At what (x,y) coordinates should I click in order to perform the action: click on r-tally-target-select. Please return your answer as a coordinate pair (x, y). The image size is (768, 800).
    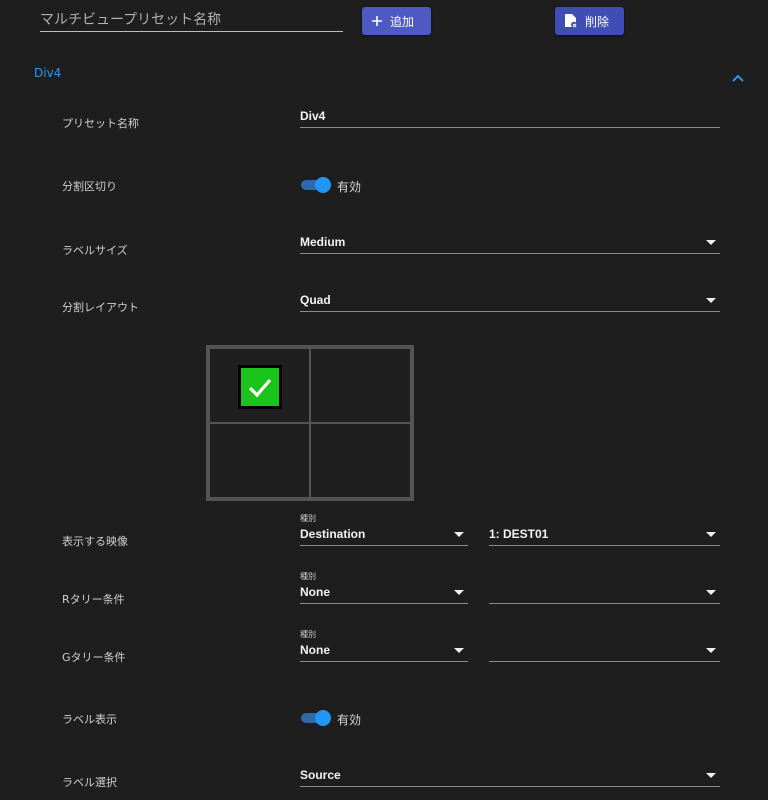
    Looking at the image, I should click on (604, 594).